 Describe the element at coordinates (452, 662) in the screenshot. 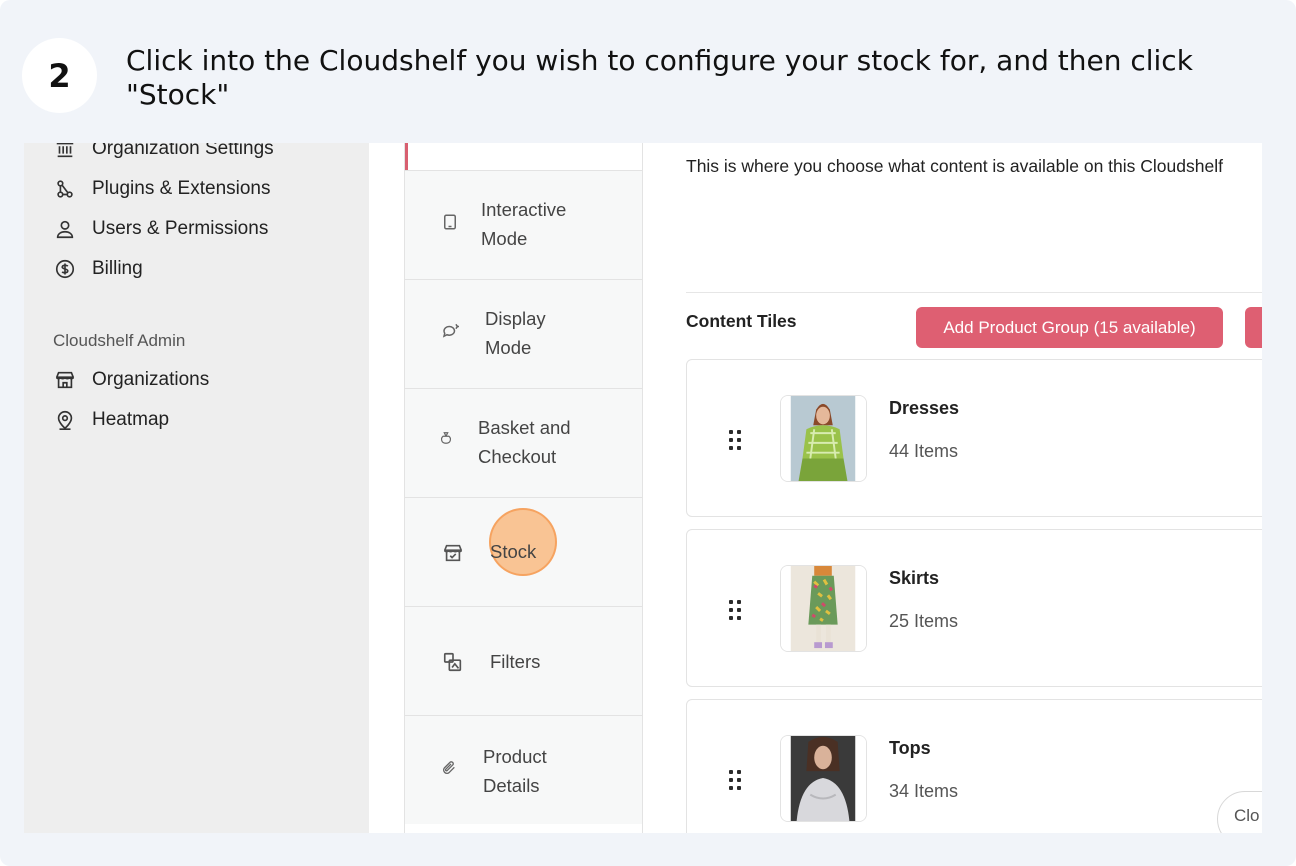

I see `filter-shapes-icon` at that location.